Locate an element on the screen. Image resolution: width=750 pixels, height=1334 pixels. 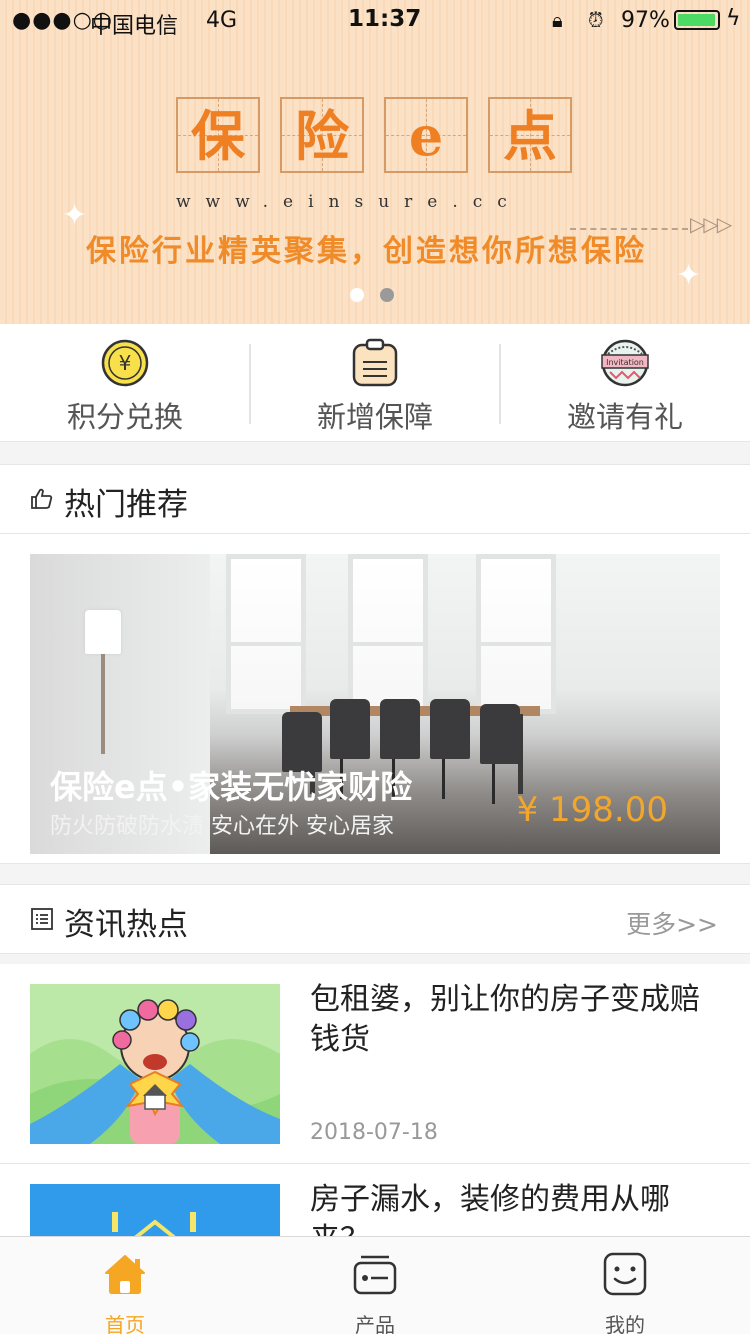
product-subtitle: 防火防破防水渍 安心在外 安心居家 is located at coordinates (222, 826).